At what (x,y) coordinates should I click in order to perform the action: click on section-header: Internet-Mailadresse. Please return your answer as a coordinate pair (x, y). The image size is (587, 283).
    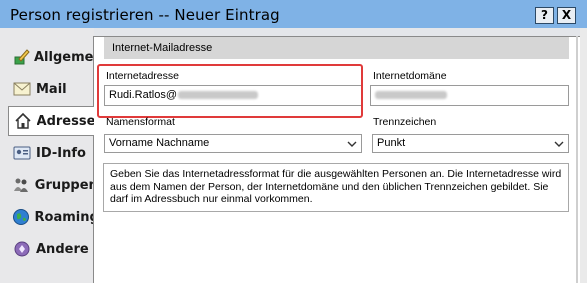
    Looking at the image, I should click on (336, 48).